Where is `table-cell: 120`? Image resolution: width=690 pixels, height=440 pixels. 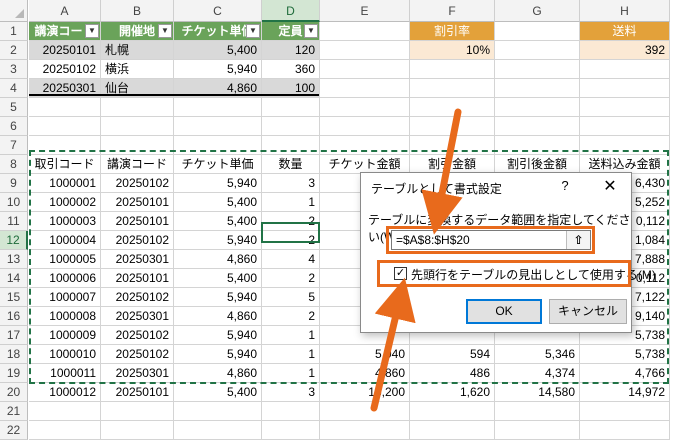
table-cell: 120 is located at coordinates (291, 50).